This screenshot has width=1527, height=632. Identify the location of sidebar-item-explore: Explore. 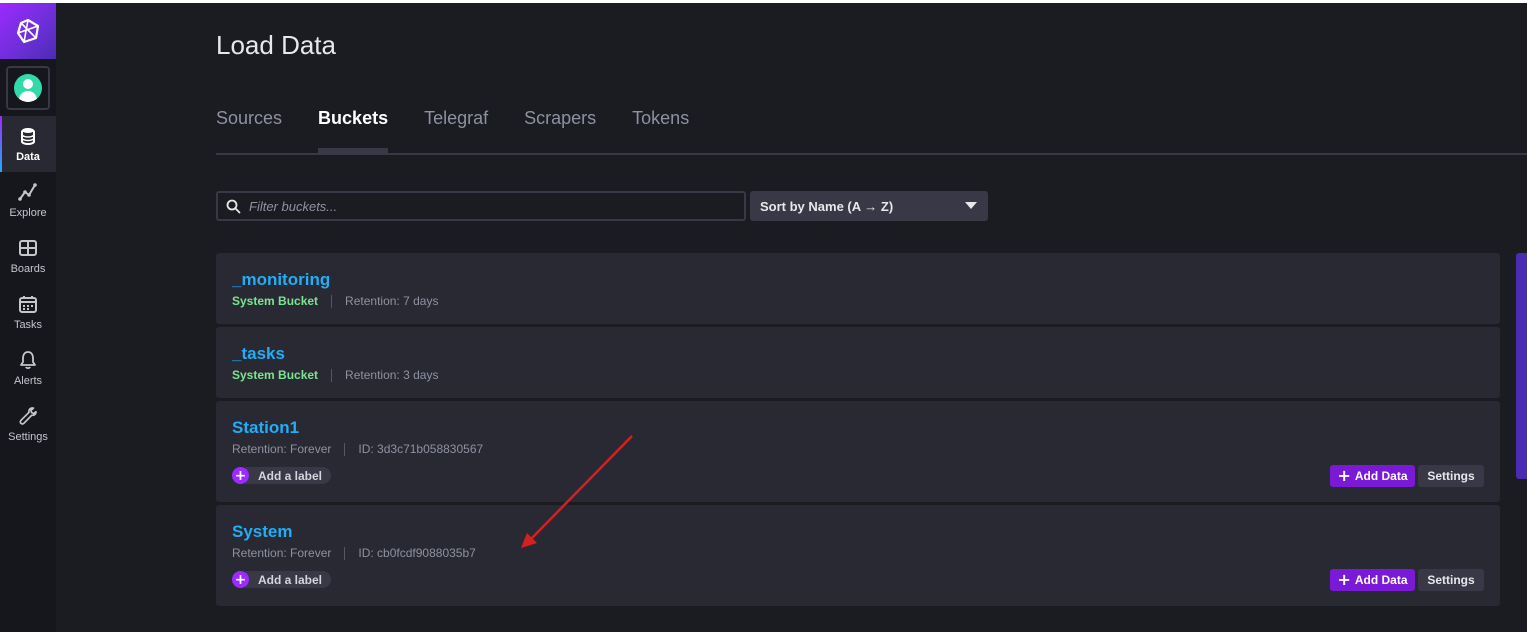
(28, 200).